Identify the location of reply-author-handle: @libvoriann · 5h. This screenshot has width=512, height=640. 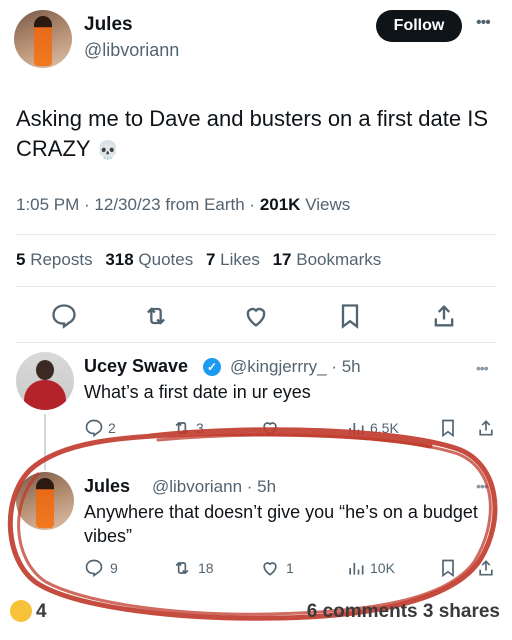
(214, 487).